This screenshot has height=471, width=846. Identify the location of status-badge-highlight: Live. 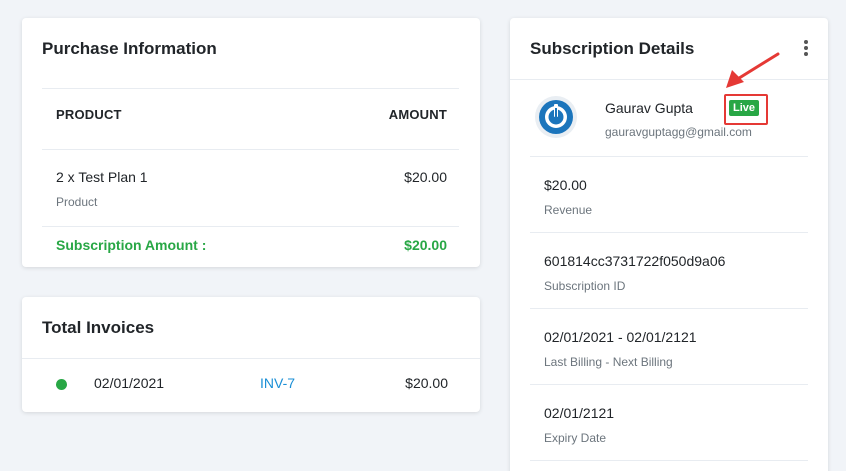
(746, 109).